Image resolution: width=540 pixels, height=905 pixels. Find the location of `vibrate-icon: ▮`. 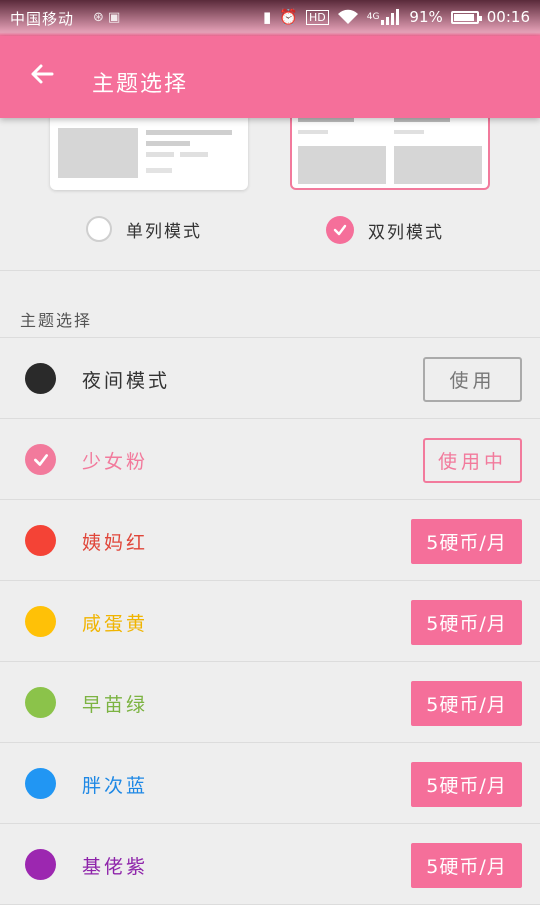

vibrate-icon: ▮ is located at coordinates (267, 17).